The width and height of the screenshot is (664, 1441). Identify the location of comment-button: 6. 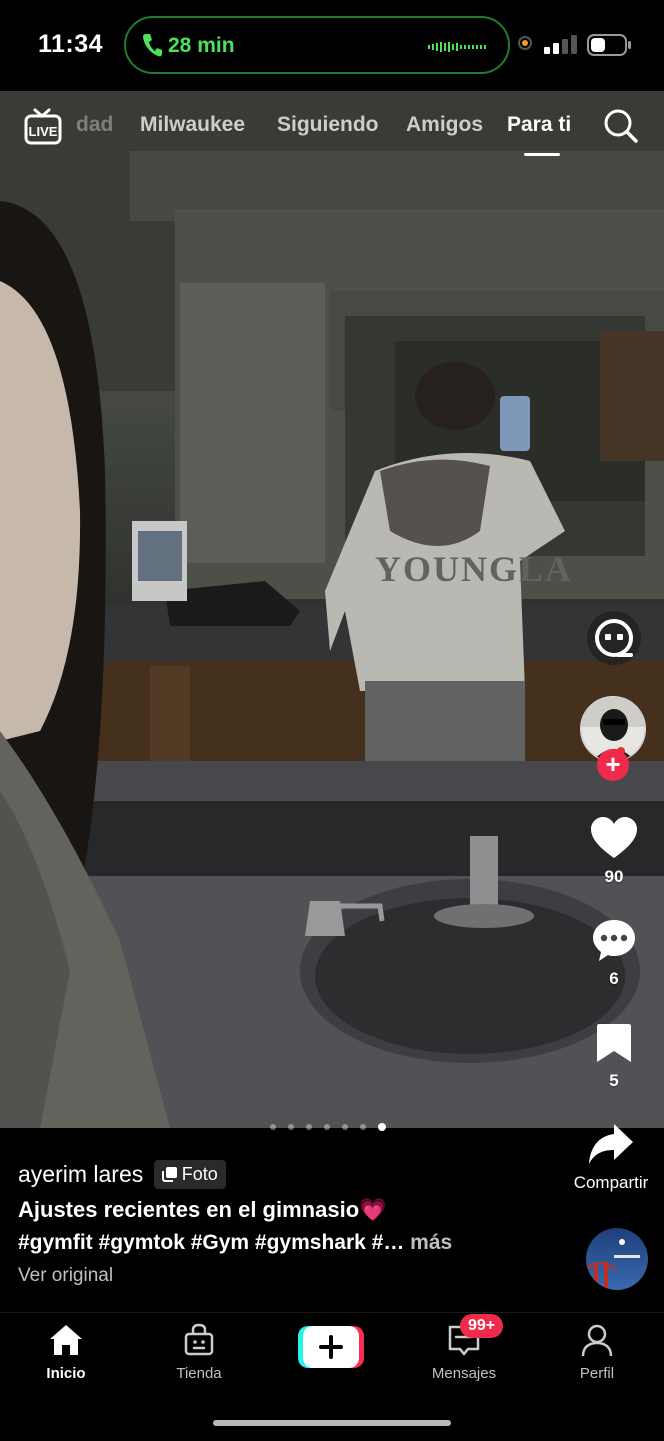
(614, 953).